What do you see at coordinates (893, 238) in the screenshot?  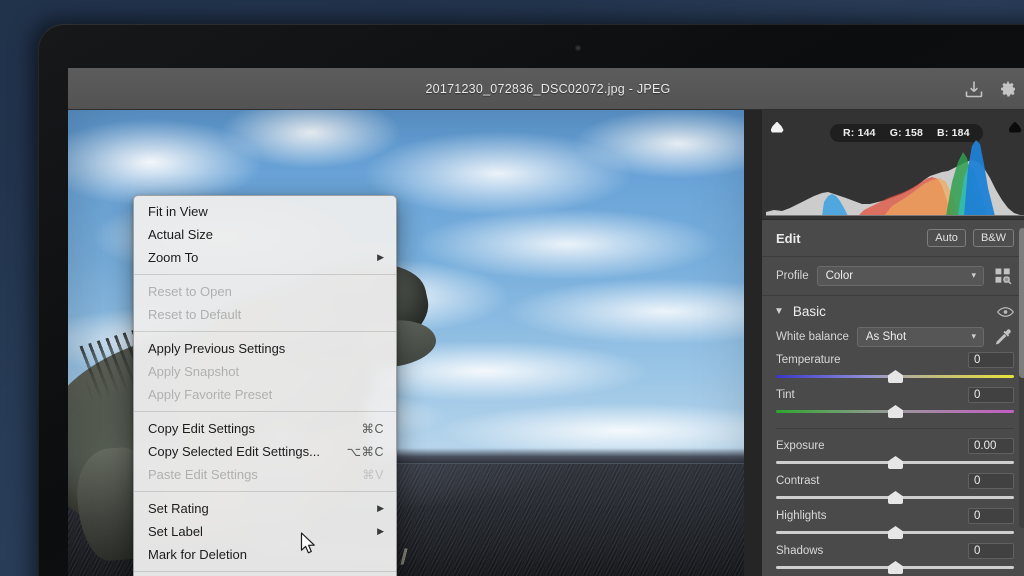 I see `edit-header-section: Edit Auto B&W` at bounding box center [893, 238].